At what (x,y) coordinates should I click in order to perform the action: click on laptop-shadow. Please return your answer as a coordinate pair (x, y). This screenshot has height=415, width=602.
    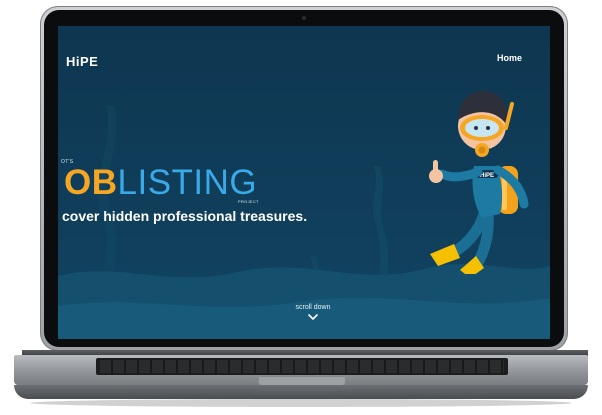
    Looking at the image, I should click on (301, 403).